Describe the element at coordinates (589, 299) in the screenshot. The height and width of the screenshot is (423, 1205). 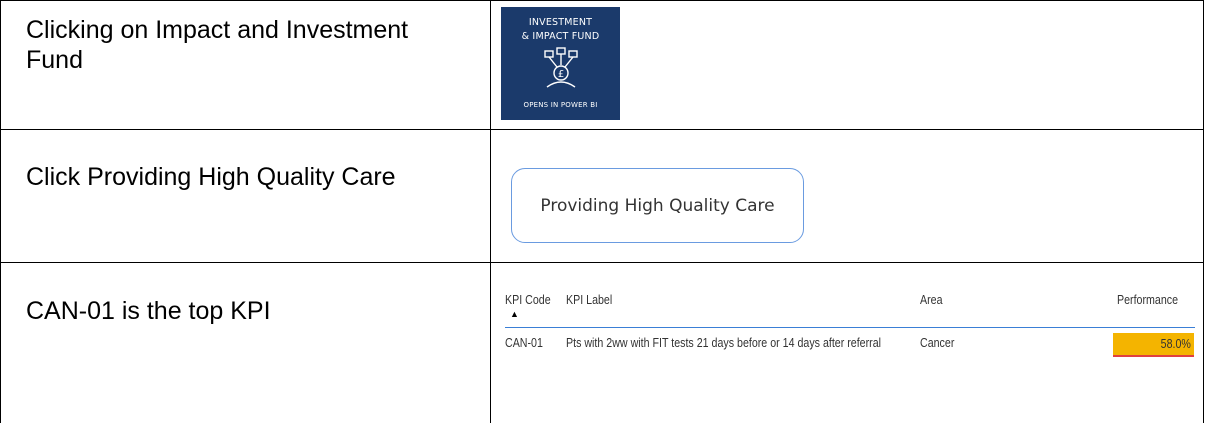
I see `header-kpi-label: KPI Label` at that location.